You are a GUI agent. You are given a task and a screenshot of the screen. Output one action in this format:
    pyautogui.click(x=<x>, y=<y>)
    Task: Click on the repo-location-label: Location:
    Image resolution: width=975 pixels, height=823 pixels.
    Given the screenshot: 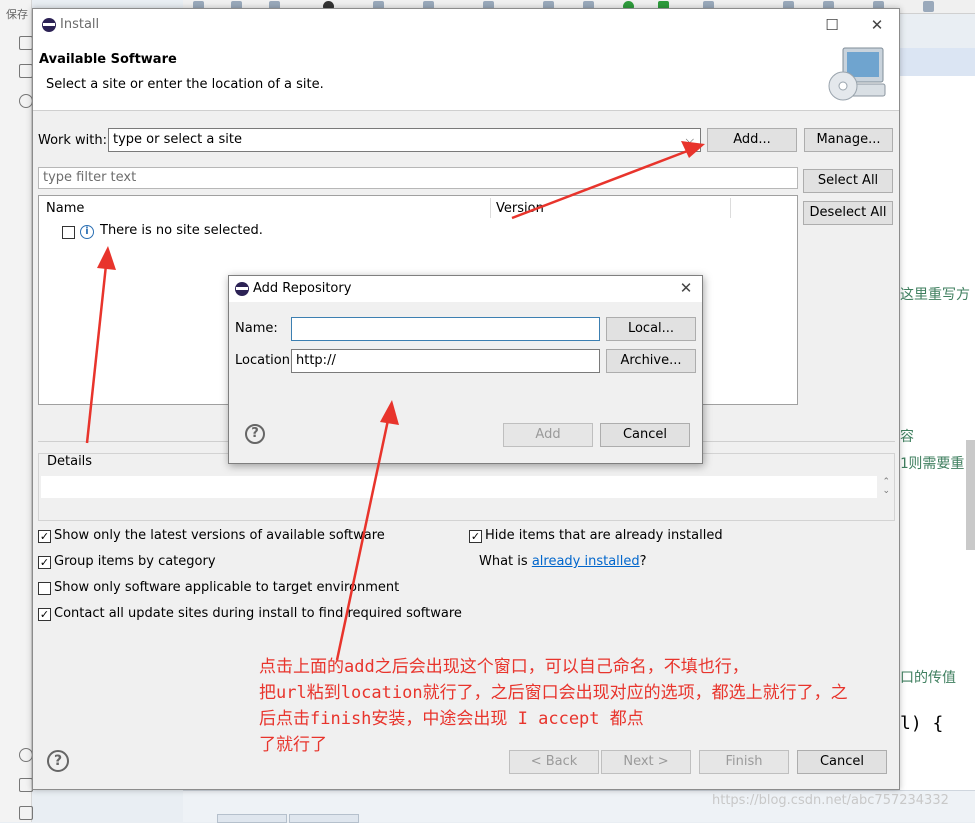 What is the action you would take?
    pyautogui.click(x=265, y=360)
    